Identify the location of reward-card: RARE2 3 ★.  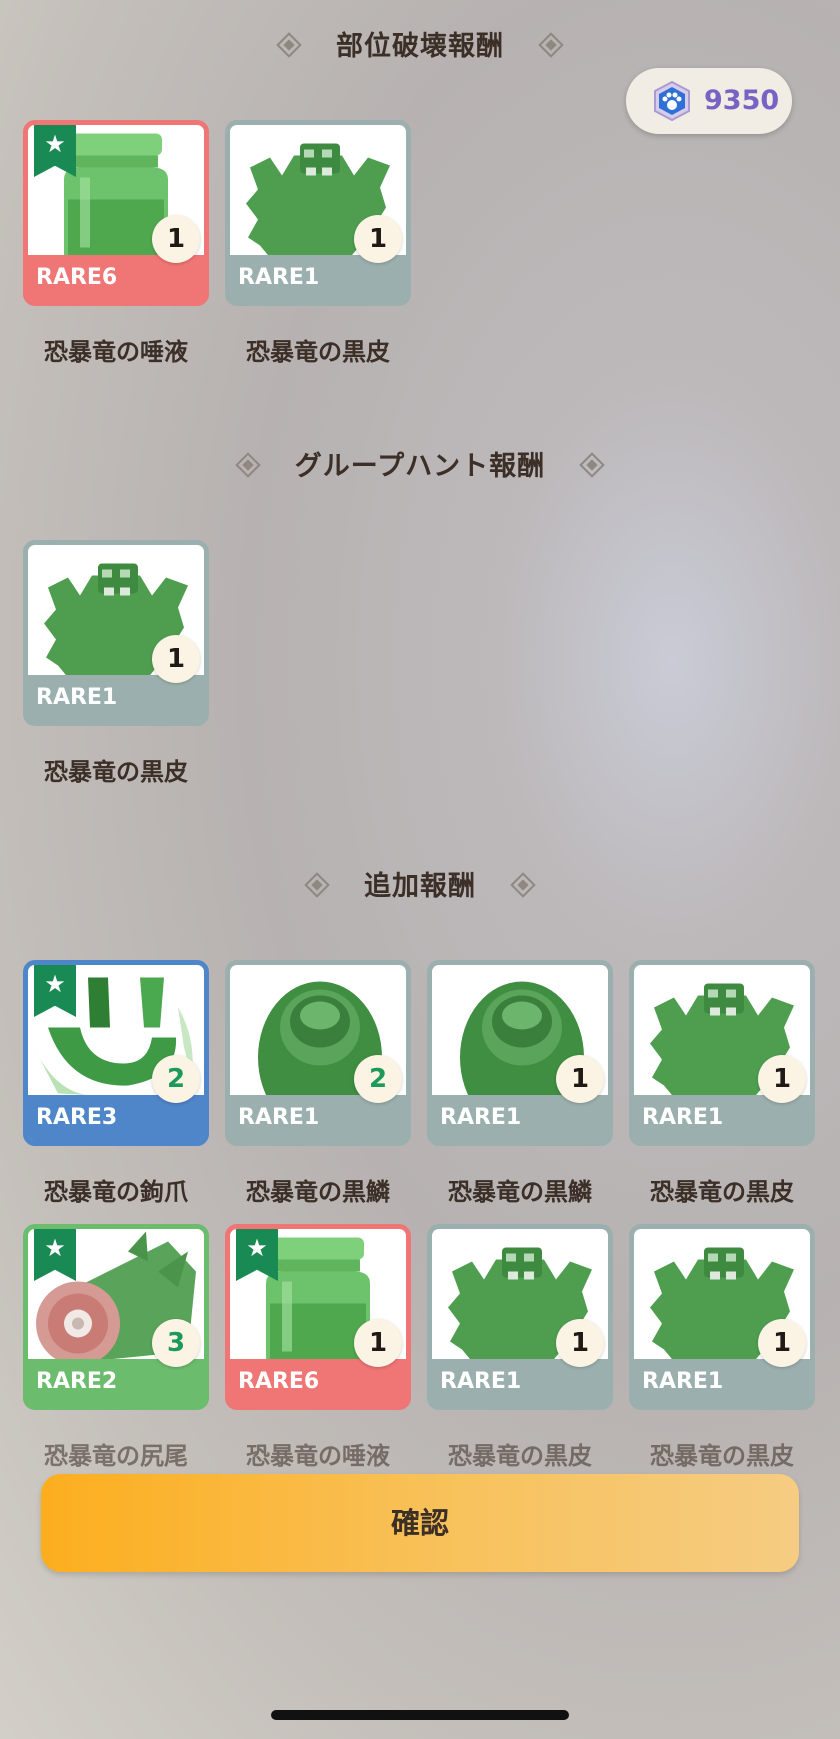
(116, 1317).